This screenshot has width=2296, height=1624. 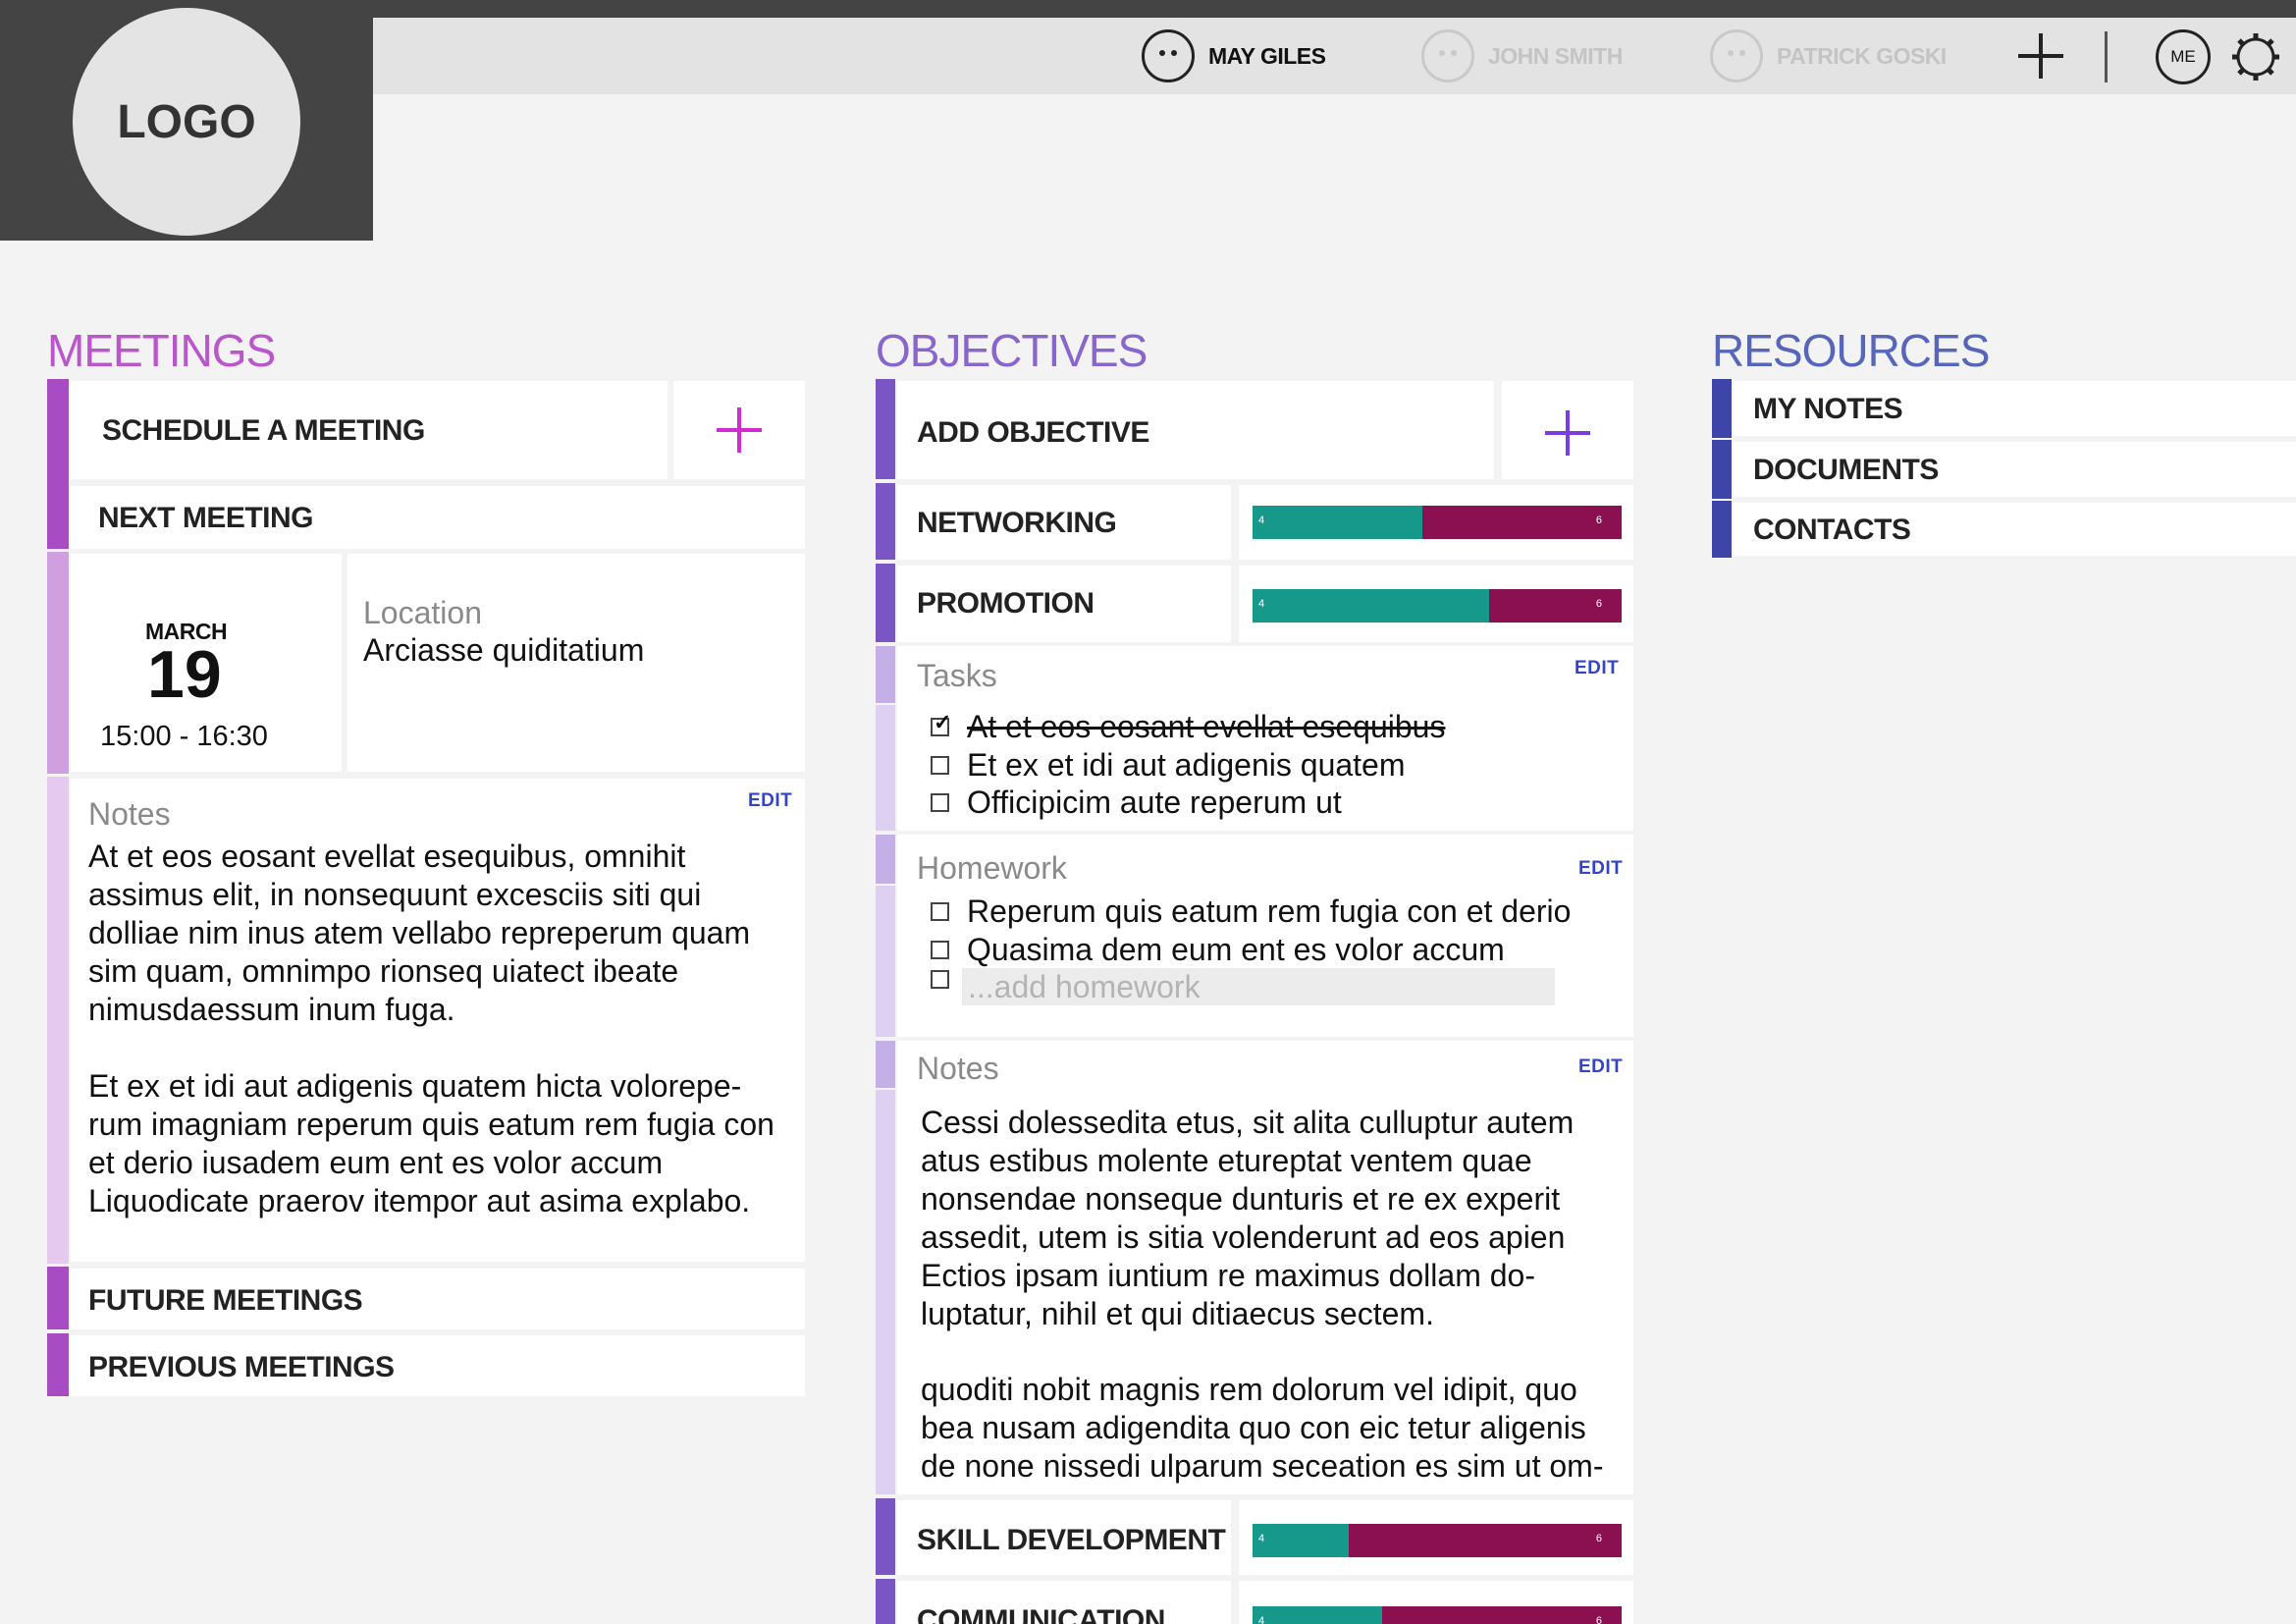 I want to click on objective-networking: NETWORKING, so click(x=1064, y=522).